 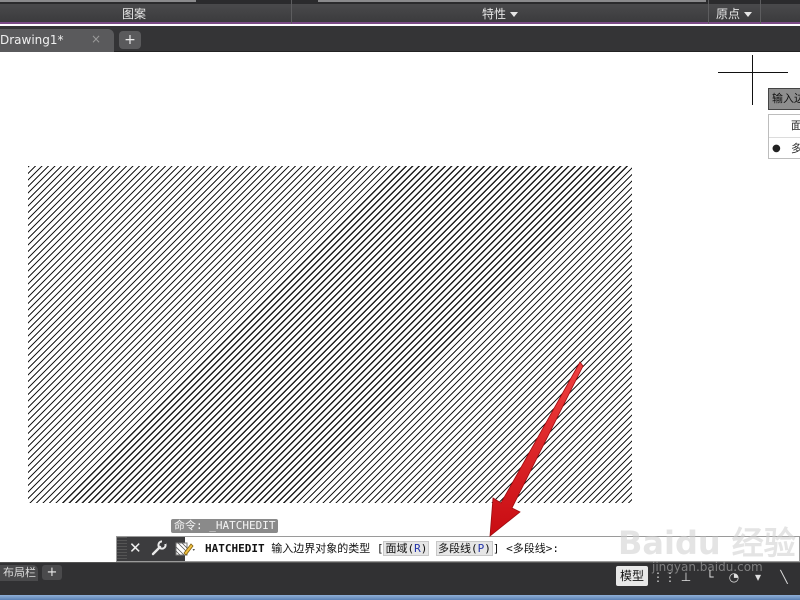 I want to click on os-taskbar-edge, so click(x=400, y=597).